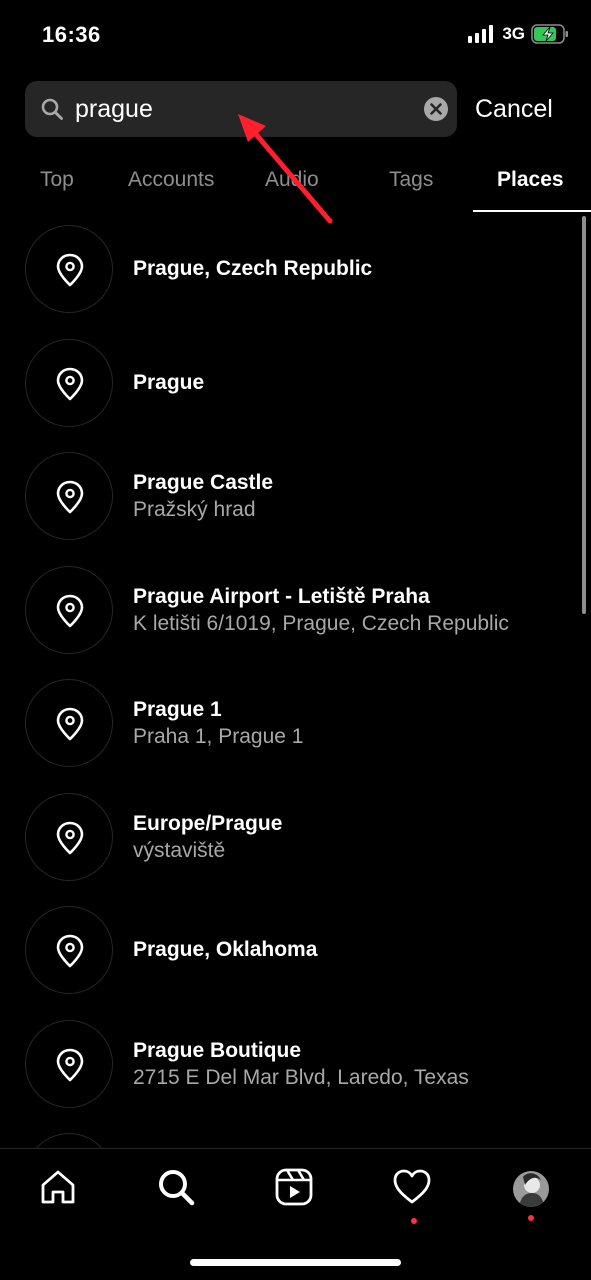 This screenshot has height=1280, width=591. I want to click on signal-bars-icon, so click(481, 34).